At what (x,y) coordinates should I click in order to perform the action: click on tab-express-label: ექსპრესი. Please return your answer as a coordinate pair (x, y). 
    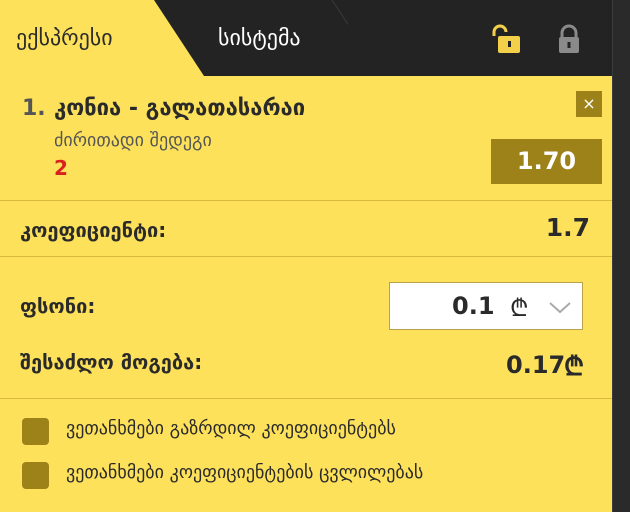
    Looking at the image, I should click on (64, 38).